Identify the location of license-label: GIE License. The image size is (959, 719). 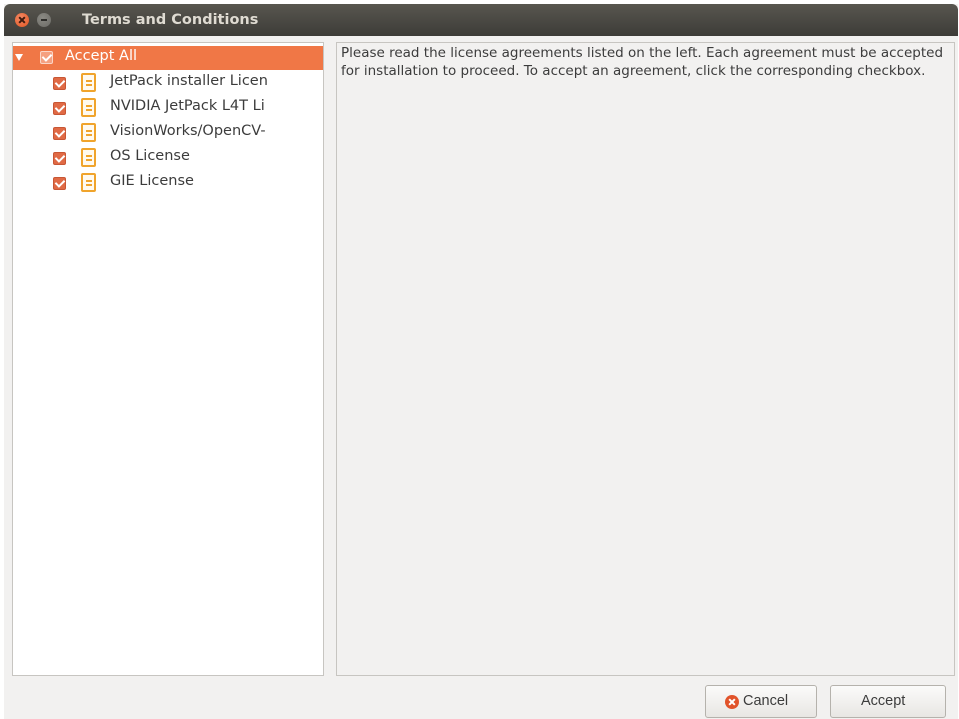
(152, 181).